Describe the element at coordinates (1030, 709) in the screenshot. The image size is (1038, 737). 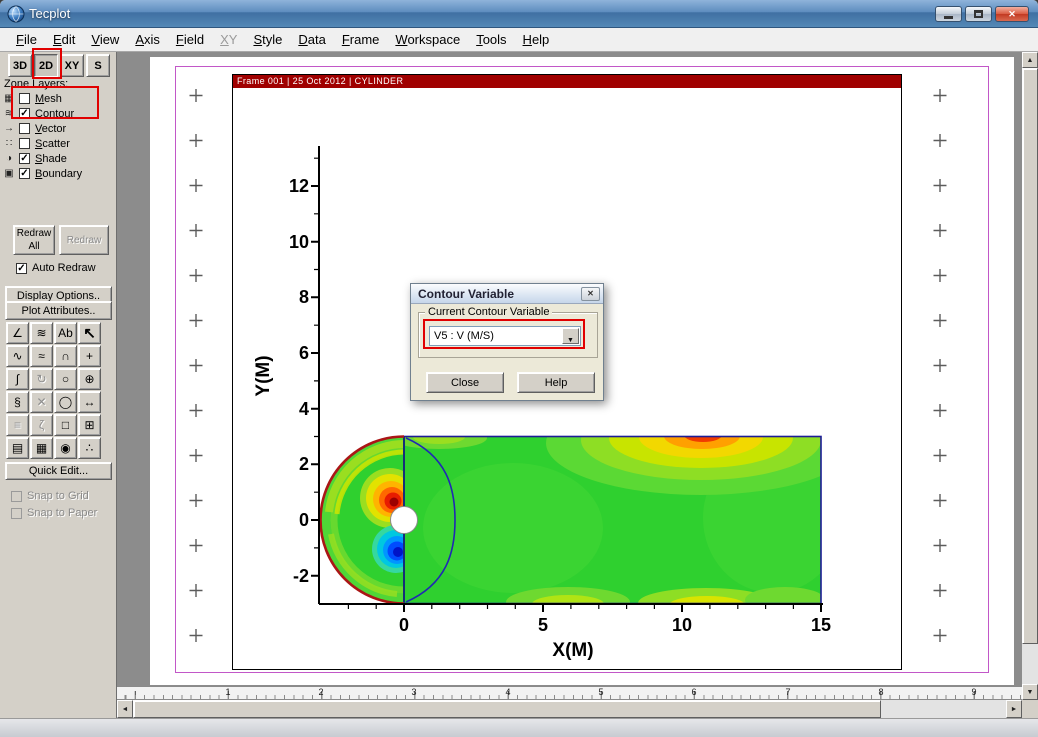
I see `scrollbar-corner` at that location.